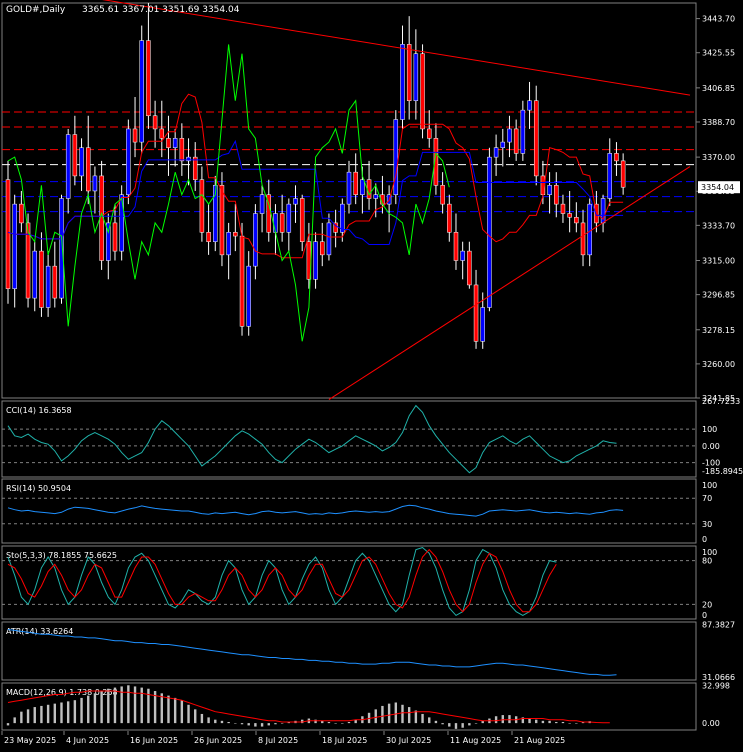  I want to click on indicator-axis-label: -185.8945, so click(722, 471).